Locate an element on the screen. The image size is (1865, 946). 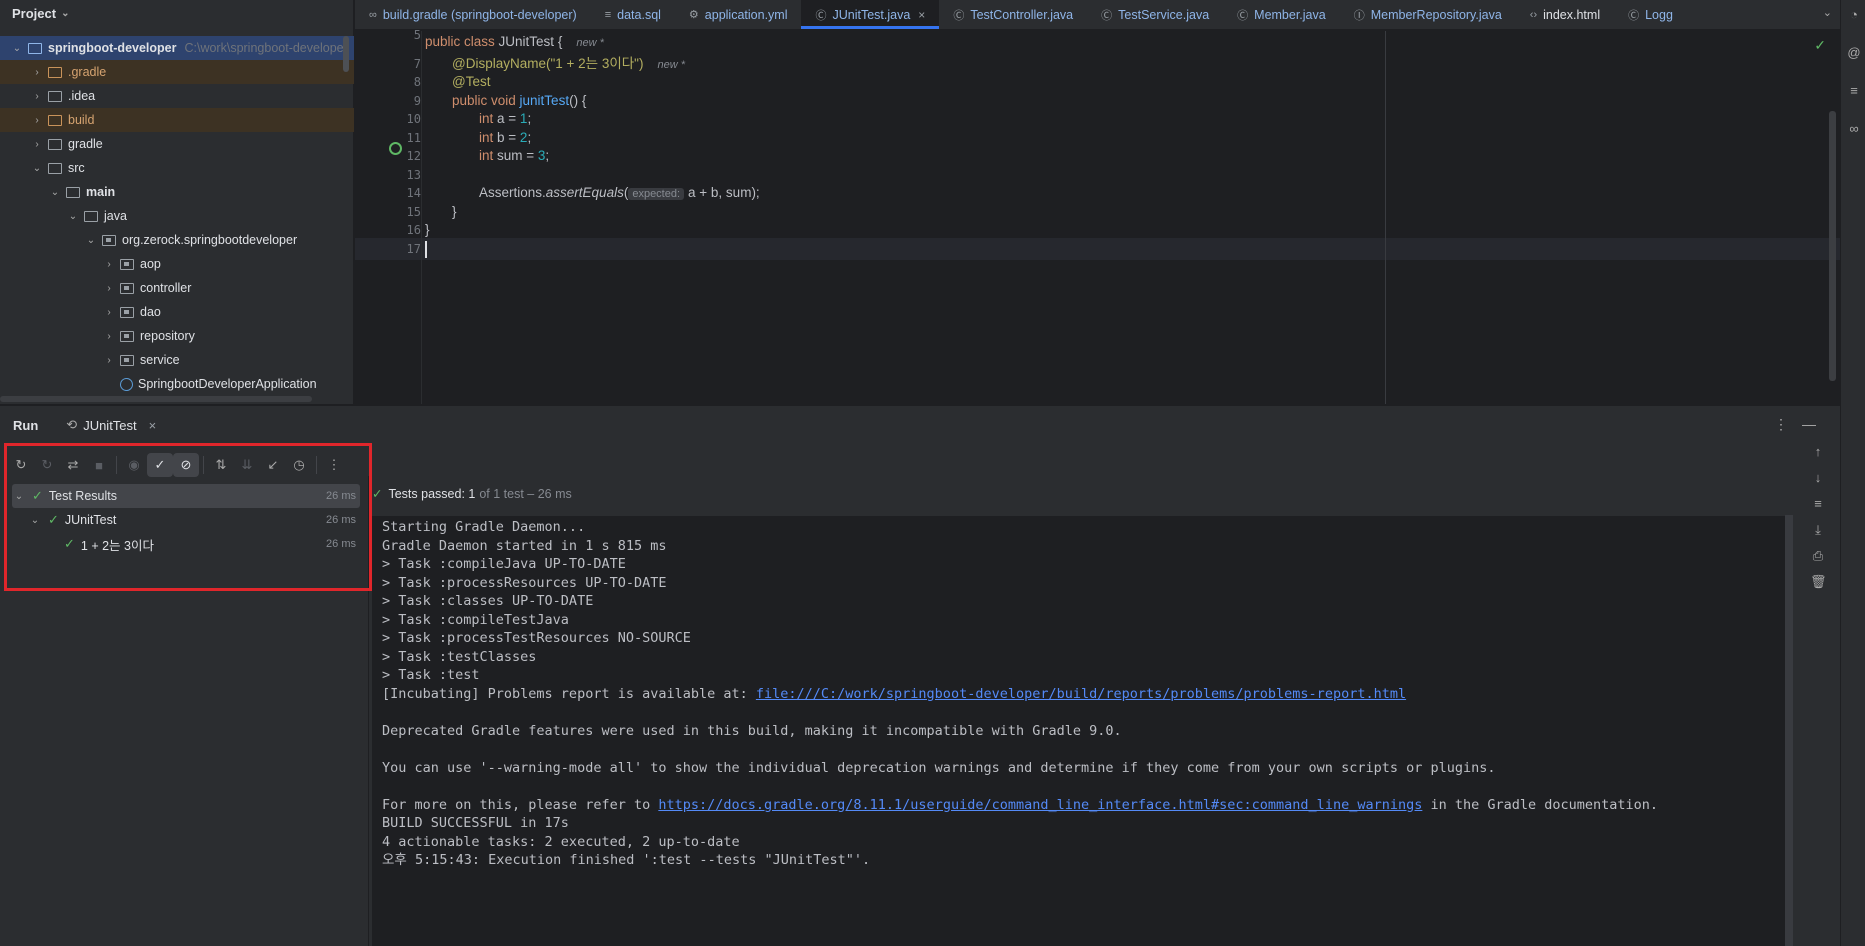
tab-testcontroller-java: Ⓒ TestController.java is located at coordinates (1013, 14).